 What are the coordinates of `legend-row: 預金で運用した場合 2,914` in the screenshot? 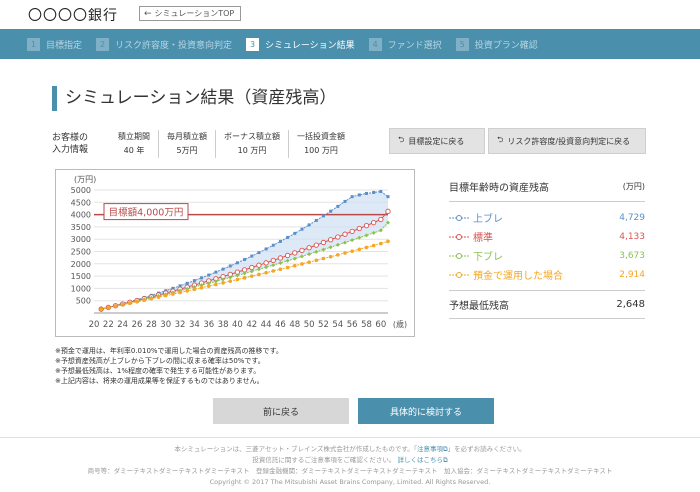 It's located at (547, 274).